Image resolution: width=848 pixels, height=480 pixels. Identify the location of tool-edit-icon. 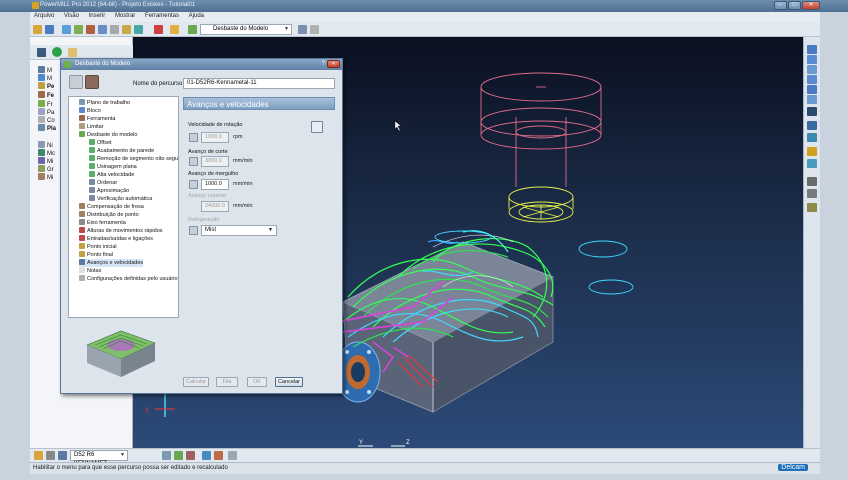
(178, 455).